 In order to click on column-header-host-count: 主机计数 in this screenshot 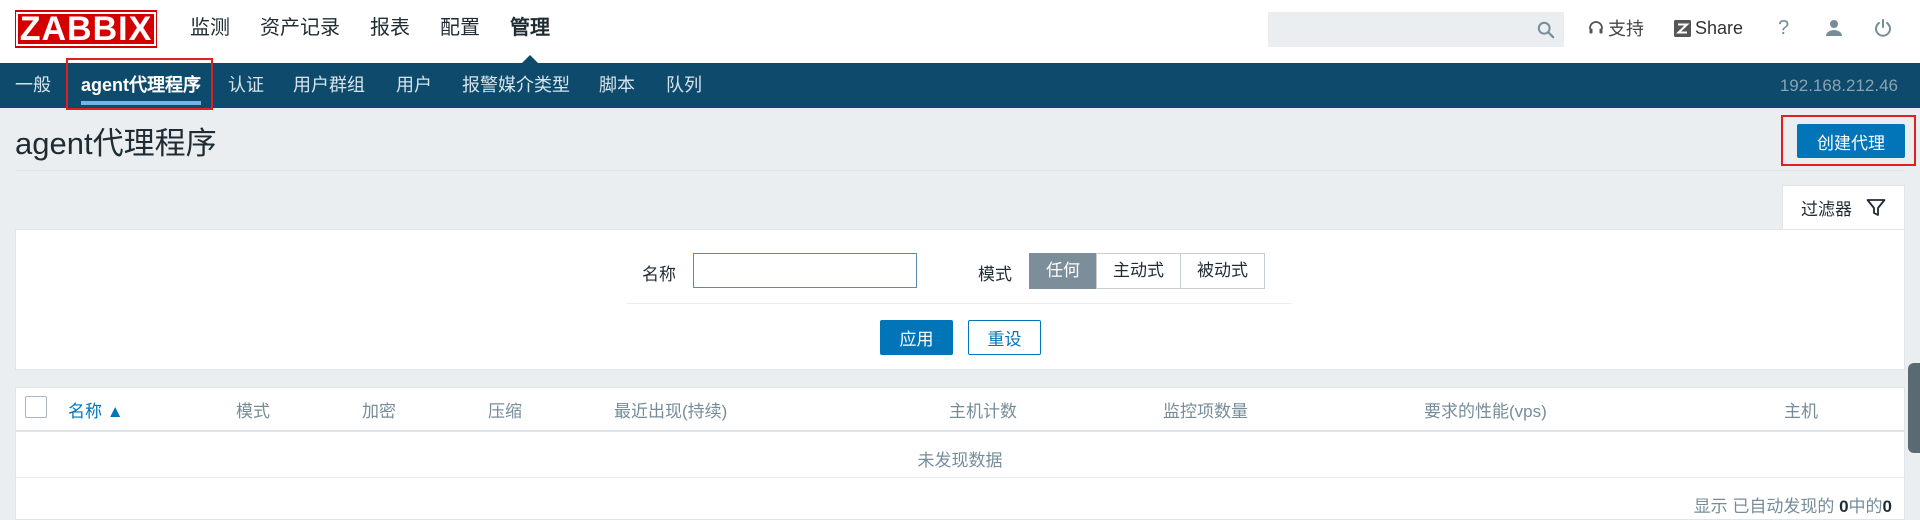, I will do `click(983, 411)`.